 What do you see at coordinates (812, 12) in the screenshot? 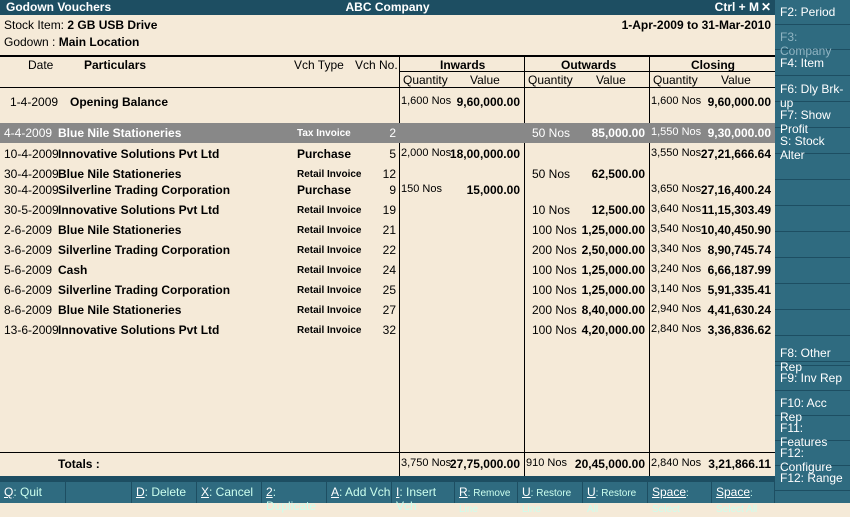
I see `right-button-1: F2: Period` at bounding box center [812, 12].